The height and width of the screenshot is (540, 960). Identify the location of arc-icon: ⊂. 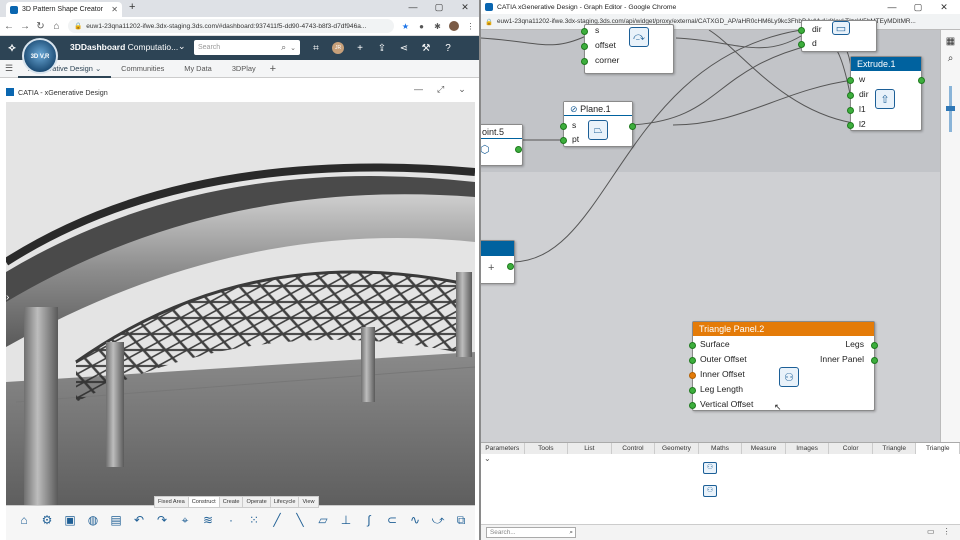
(392, 520).